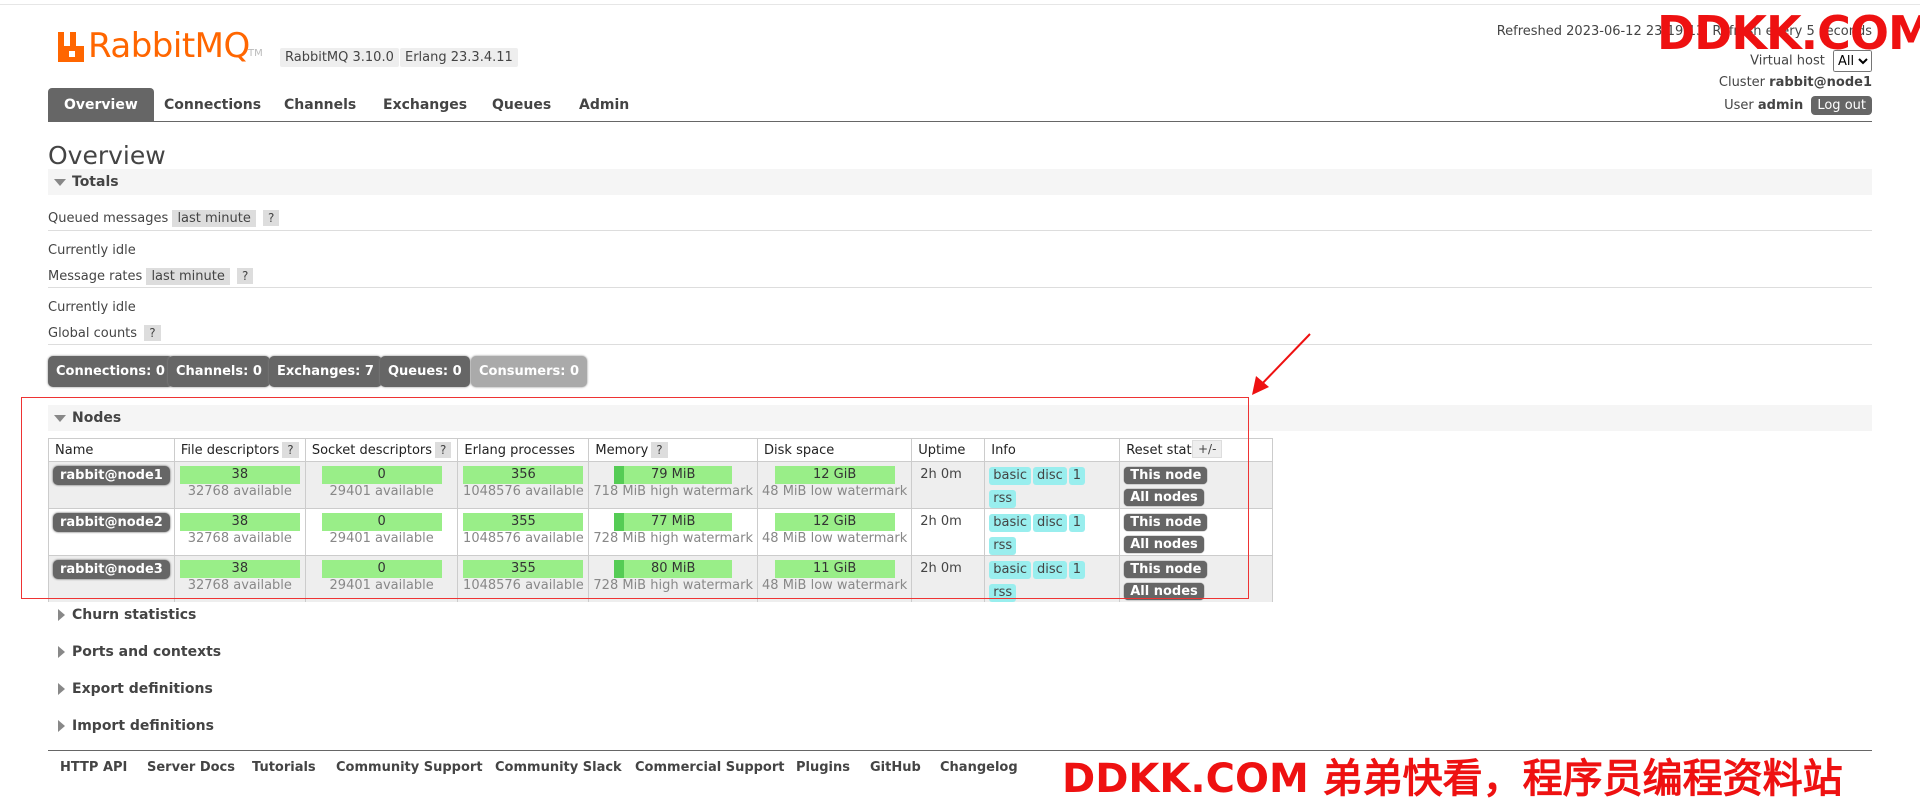  I want to click on message-rates-label: Message rates, so click(95, 276).